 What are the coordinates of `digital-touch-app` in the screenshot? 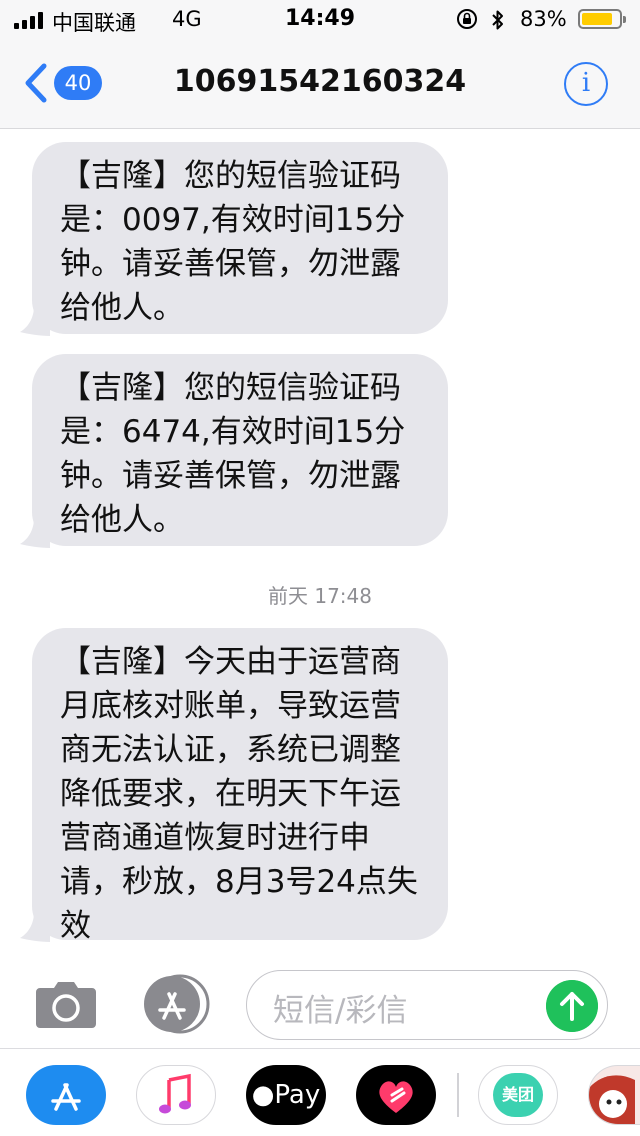 It's located at (396, 1095).